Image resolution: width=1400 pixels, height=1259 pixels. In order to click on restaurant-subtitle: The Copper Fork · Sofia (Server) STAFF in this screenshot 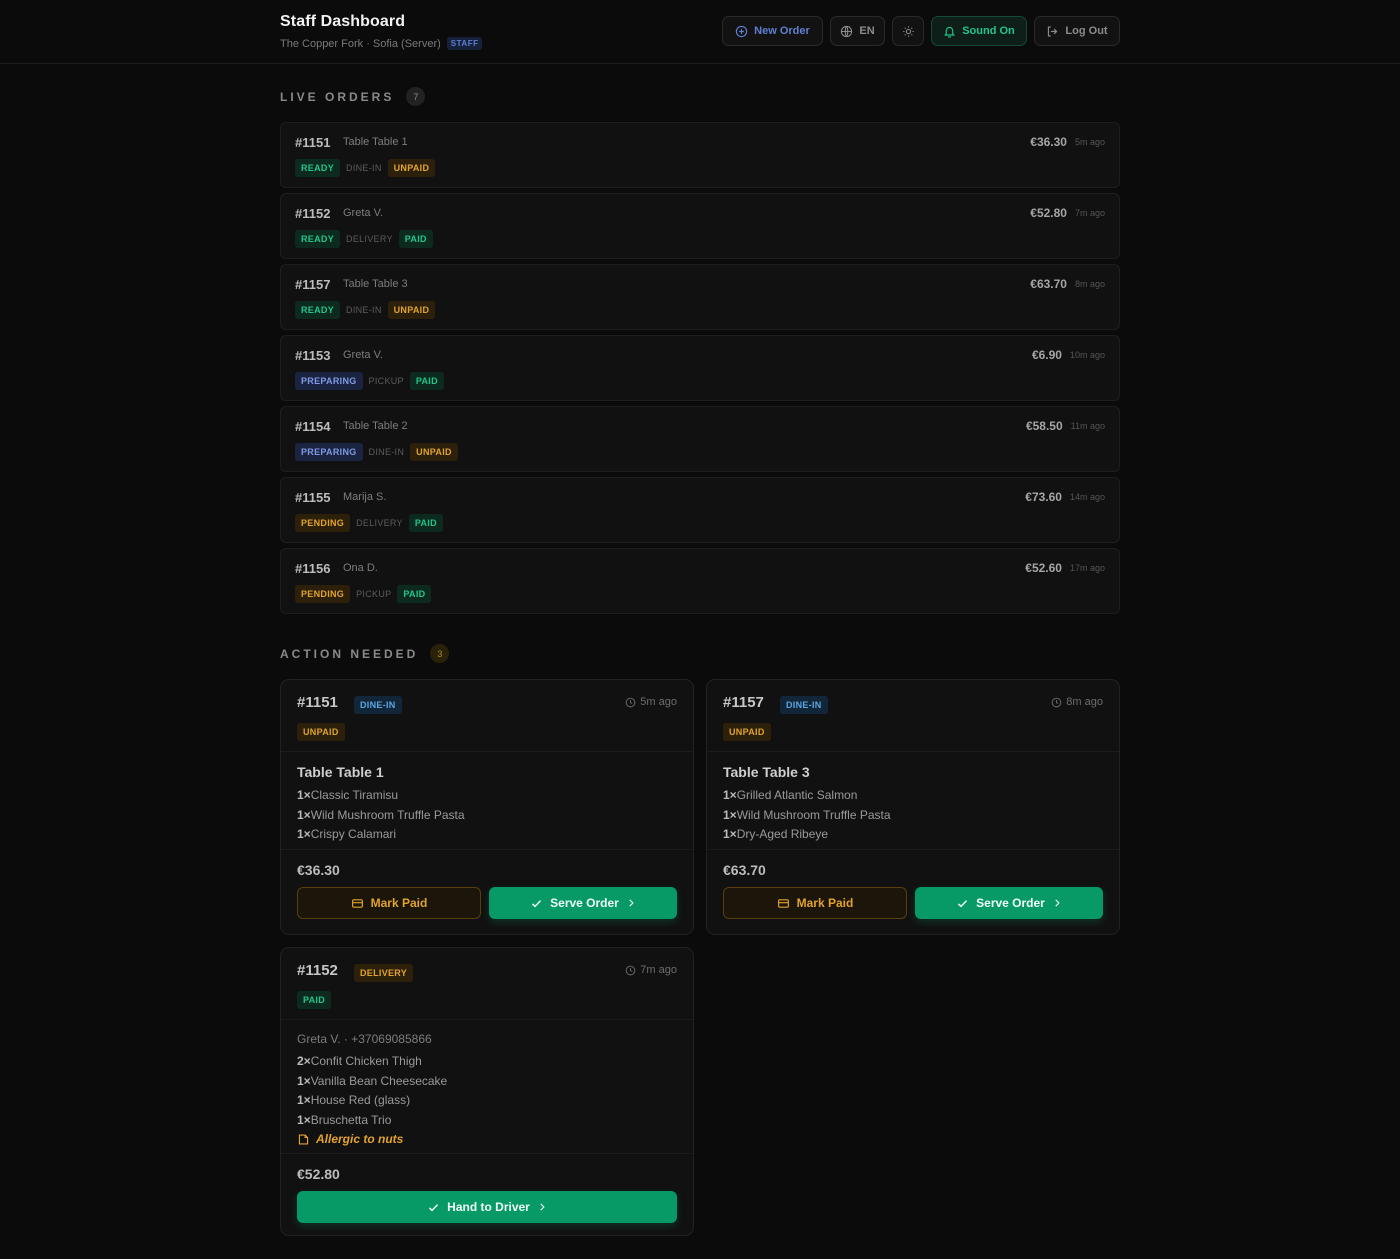, I will do `click(381, 43)`.